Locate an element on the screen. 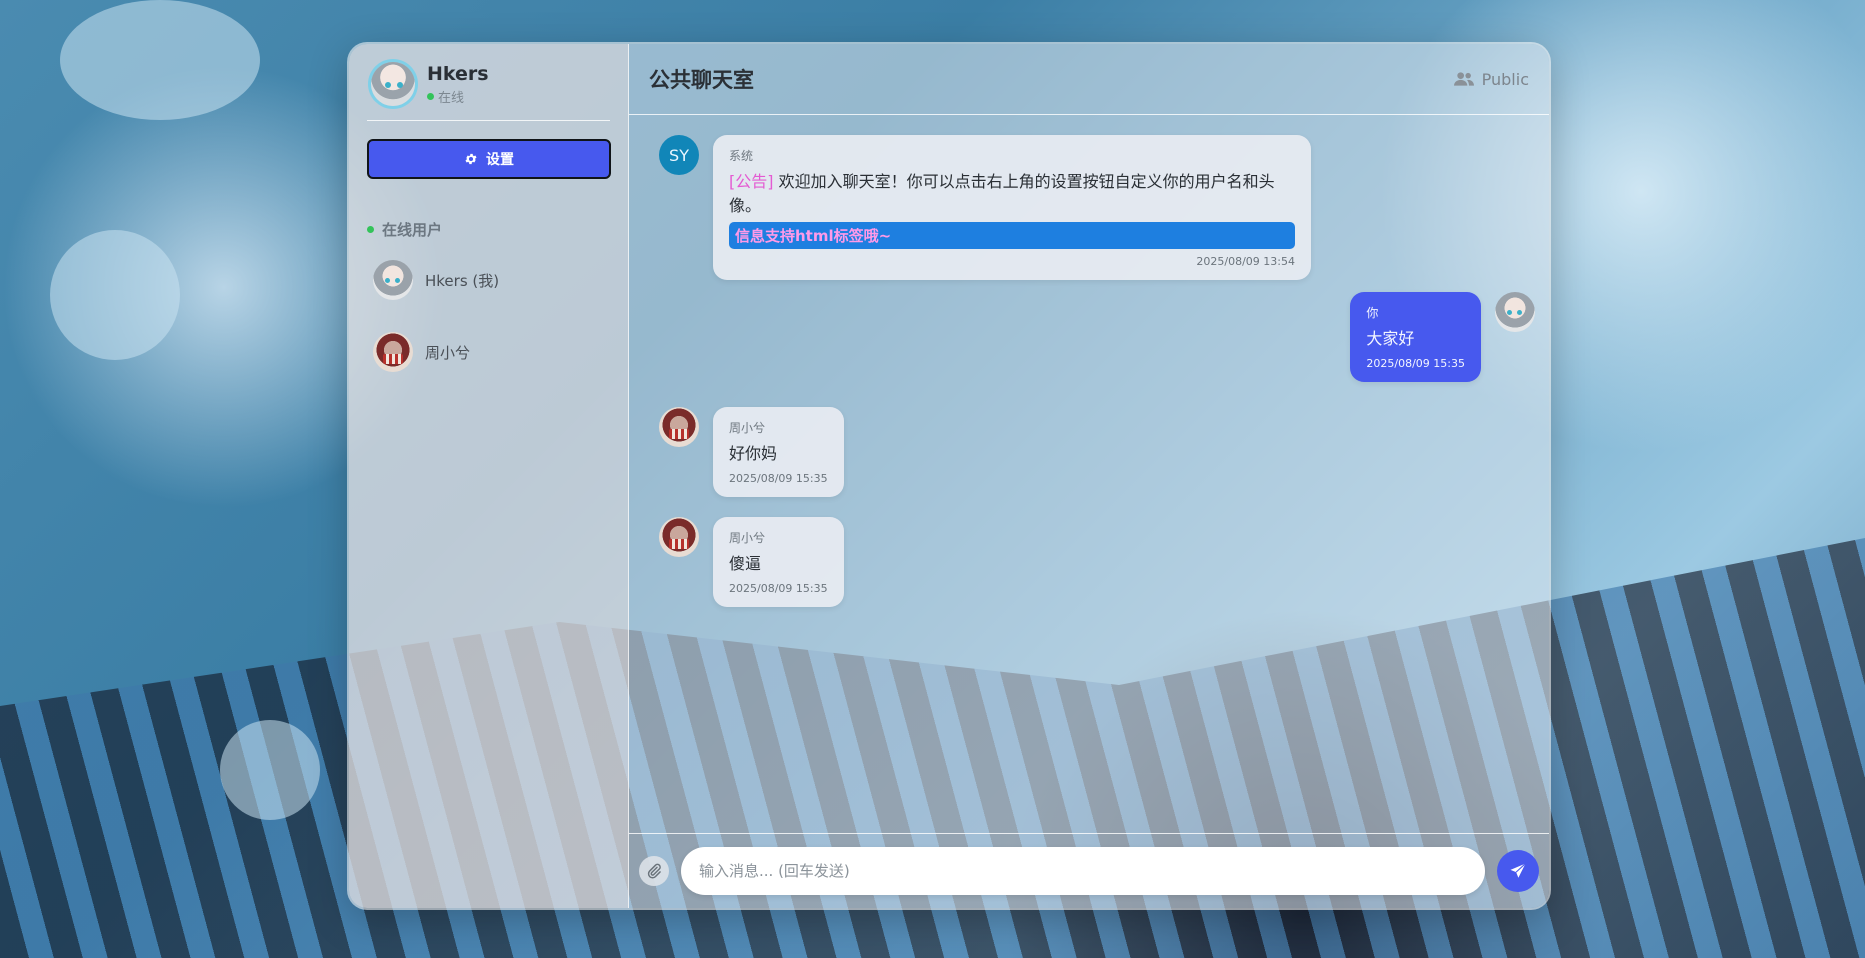 Image resolution: width=1865 pixels, height=958 pixels. profile-name: Hkers is located at coordinates (458, 73).